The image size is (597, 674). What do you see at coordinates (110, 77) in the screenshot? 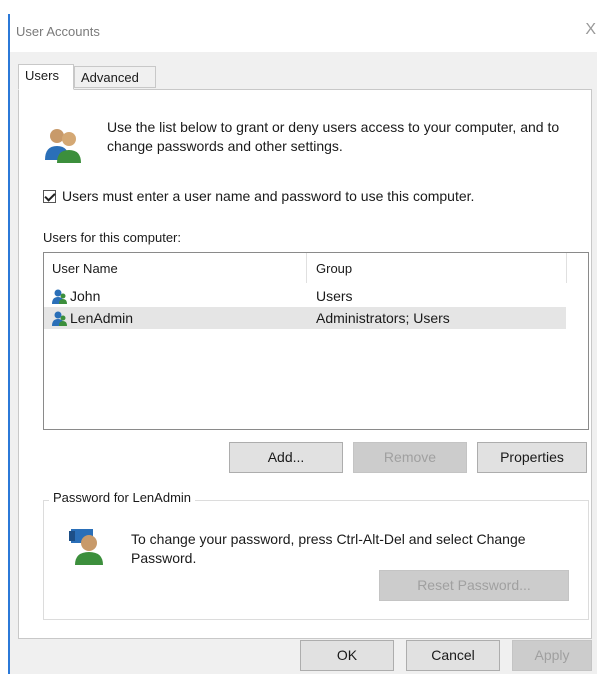
I see `tab-advanced-label: Advanced` at bounding box center [110, 77].